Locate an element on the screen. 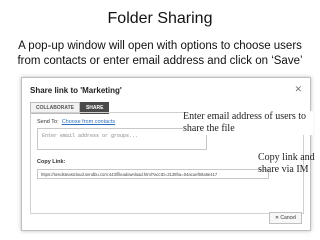  dialog-title: Share link to 'Marketing' is located at coordinates (76, 90).